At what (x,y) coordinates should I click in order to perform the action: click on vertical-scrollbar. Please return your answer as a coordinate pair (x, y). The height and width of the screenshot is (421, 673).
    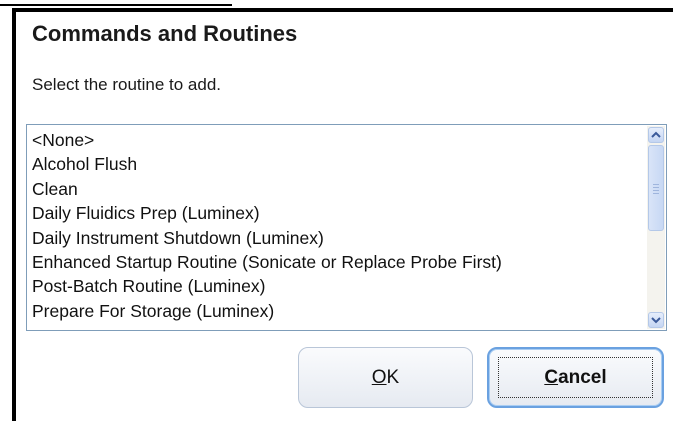
    Looking at the image, I should click on (656, 227).